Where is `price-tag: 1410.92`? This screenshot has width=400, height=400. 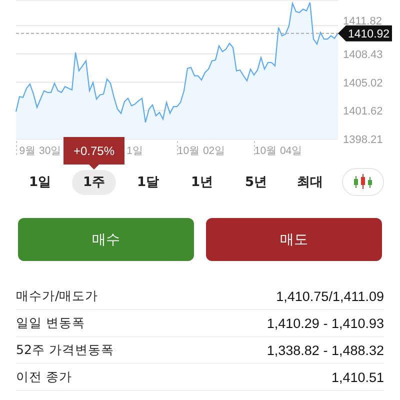 price-tag: 1410.92 is located at coordinates (365, 33).